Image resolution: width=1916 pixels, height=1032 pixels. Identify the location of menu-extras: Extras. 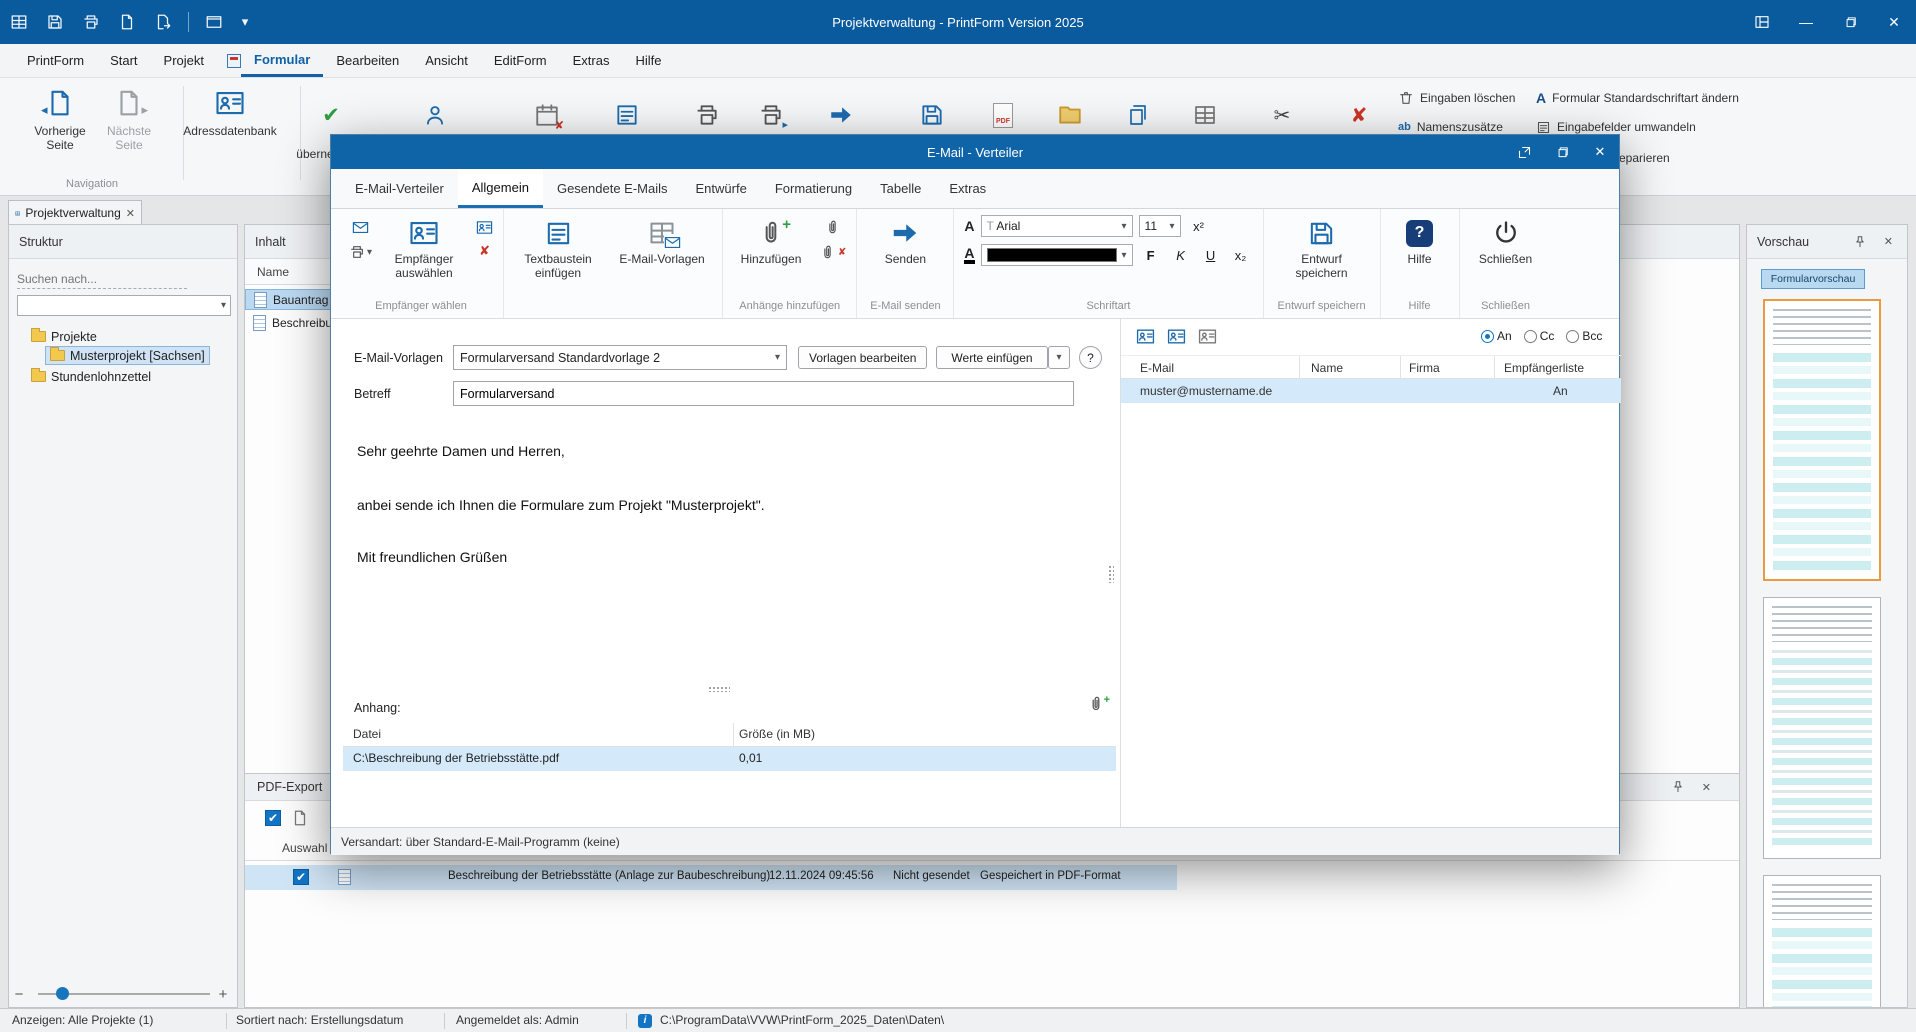
(591, 60).